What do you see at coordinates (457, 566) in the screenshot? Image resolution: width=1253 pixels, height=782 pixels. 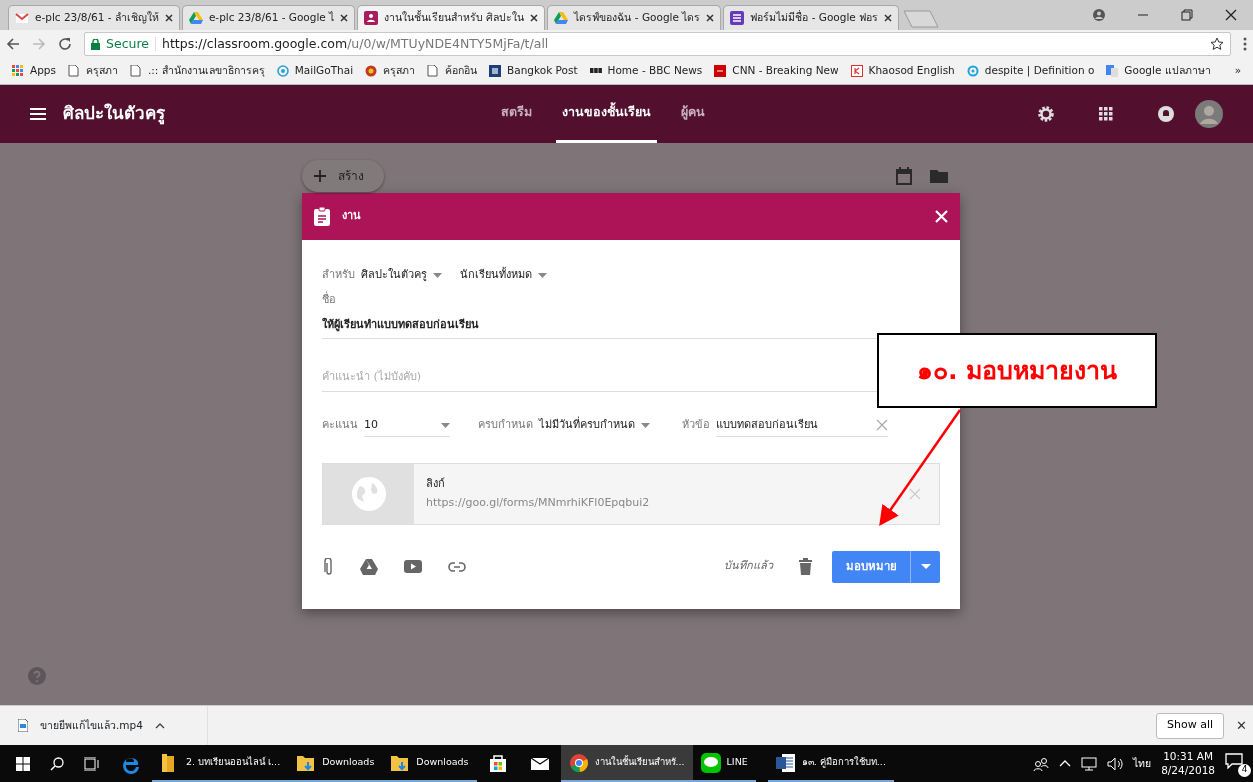 I see `link-icon` at bounding box center [457, 566].